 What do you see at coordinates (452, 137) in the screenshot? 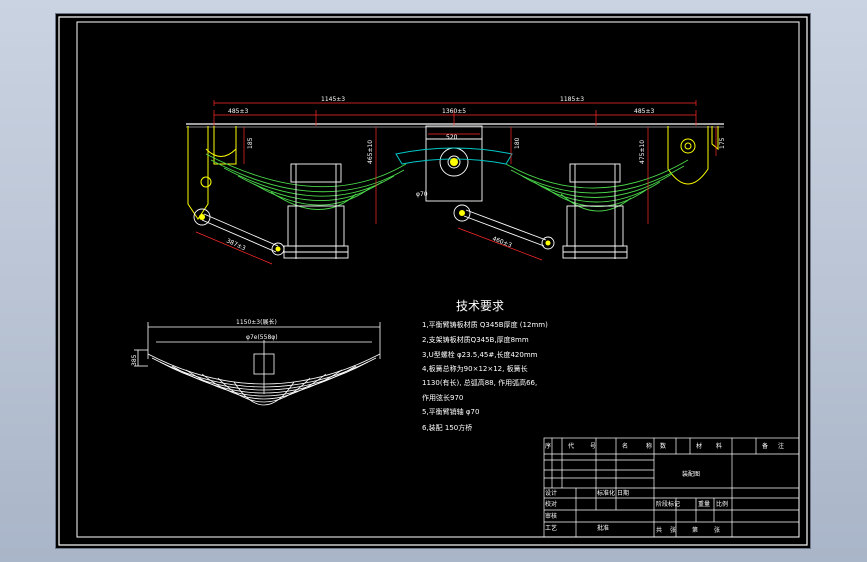
I see `dim-d8: 520` at bounding box center [452, 137].